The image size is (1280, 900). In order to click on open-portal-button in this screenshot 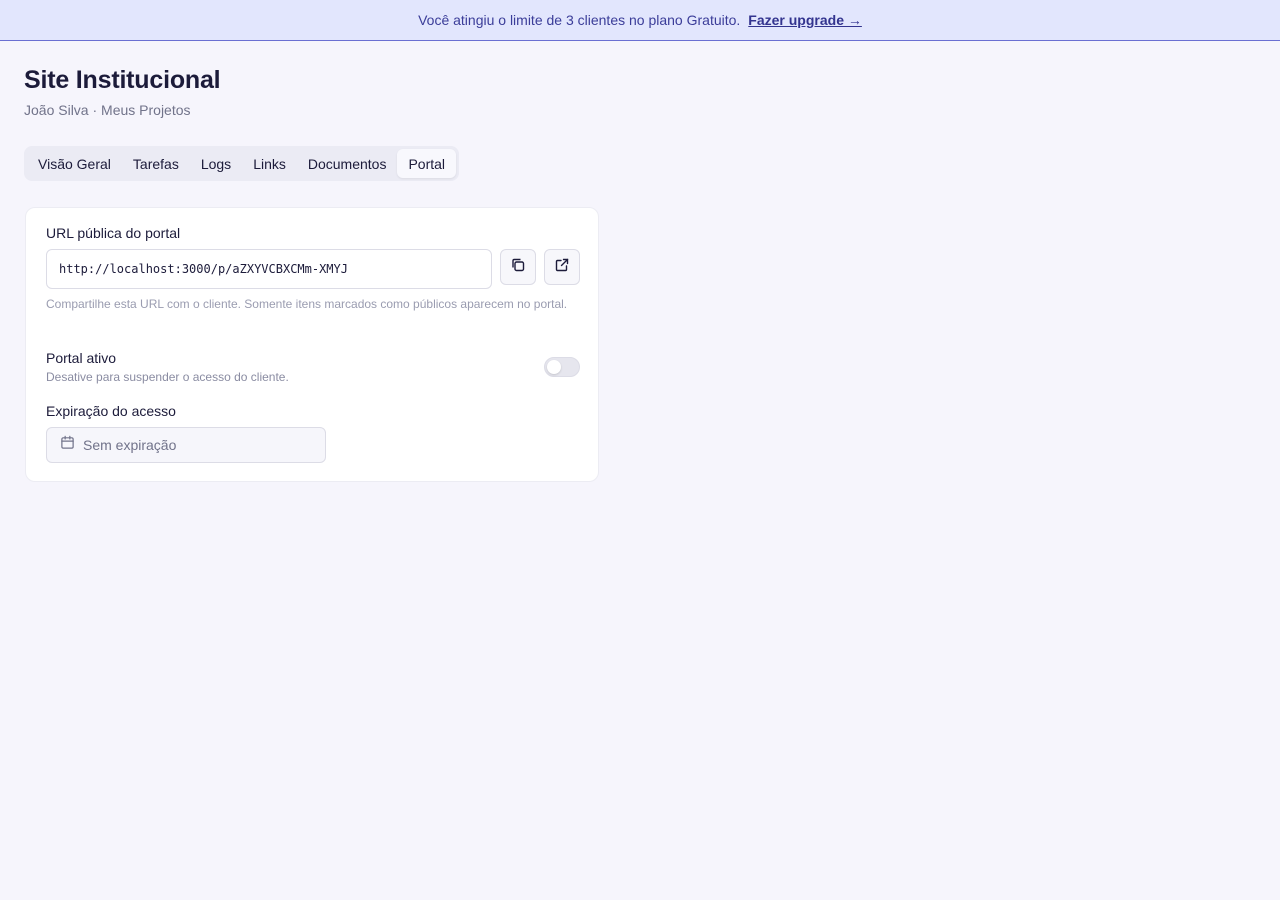, I will do `click(562, 267)`.